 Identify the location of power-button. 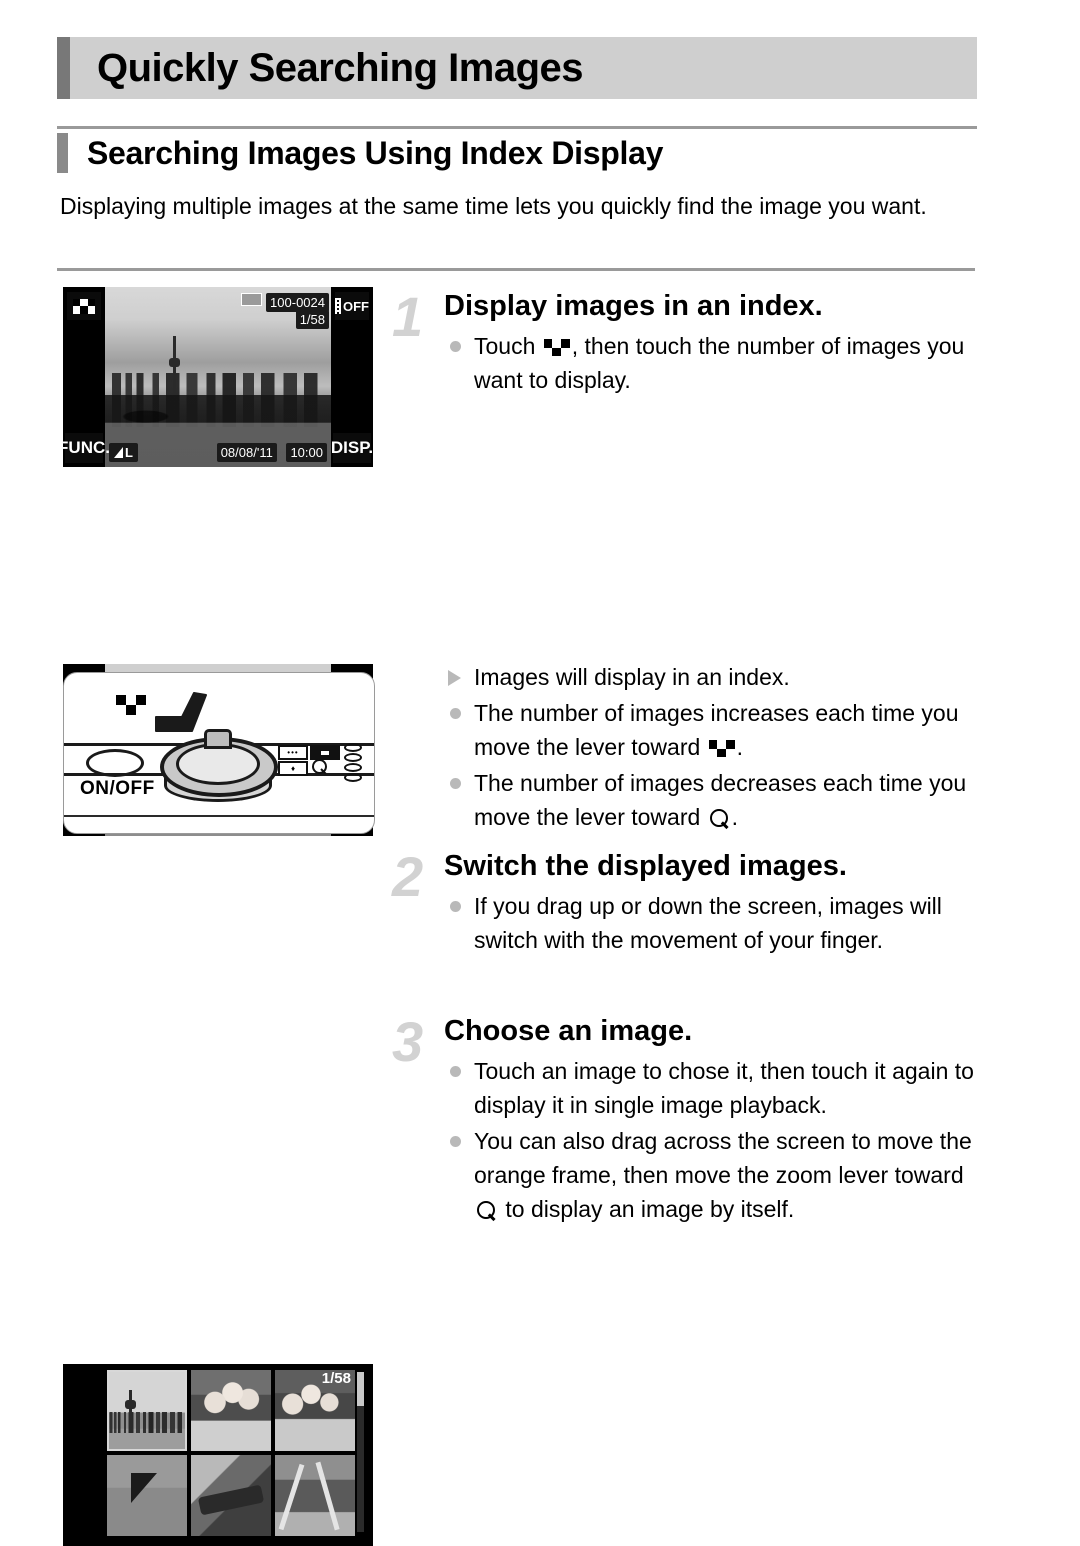
(115, 763).